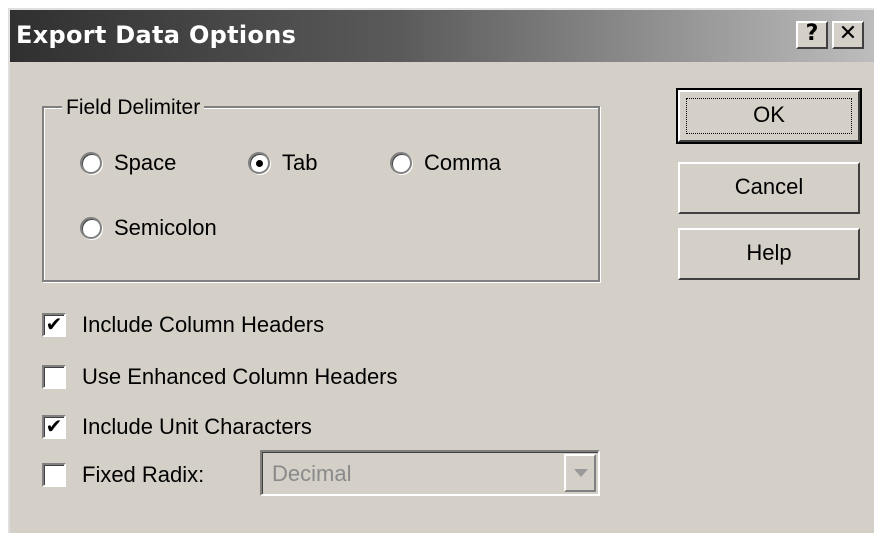  I want to click on focus-rectangle, so click(769, 116).